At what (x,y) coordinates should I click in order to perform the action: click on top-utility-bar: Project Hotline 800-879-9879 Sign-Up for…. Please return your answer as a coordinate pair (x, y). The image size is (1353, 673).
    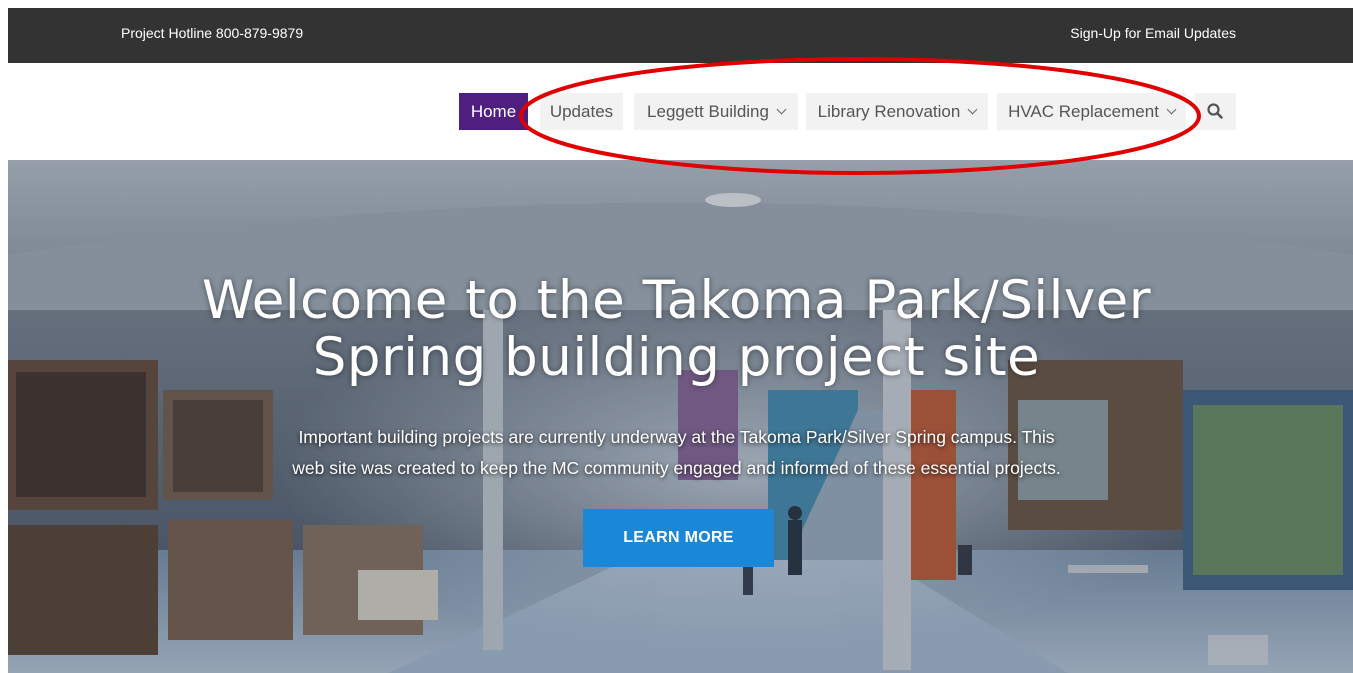
    Looking at the image, I should click on (680, 35).